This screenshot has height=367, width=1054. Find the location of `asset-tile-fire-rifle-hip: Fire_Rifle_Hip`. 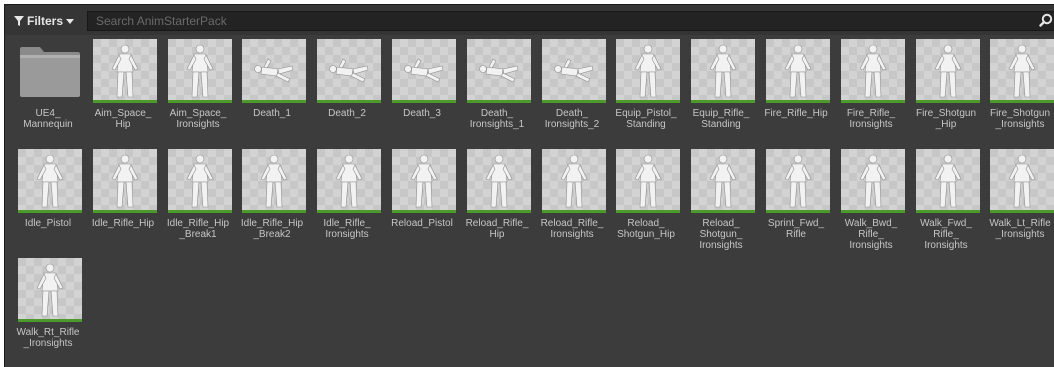

asset-tile-fire-rifle-hip: Fire_Rifle_Hip is located at coordinates (795, 88).